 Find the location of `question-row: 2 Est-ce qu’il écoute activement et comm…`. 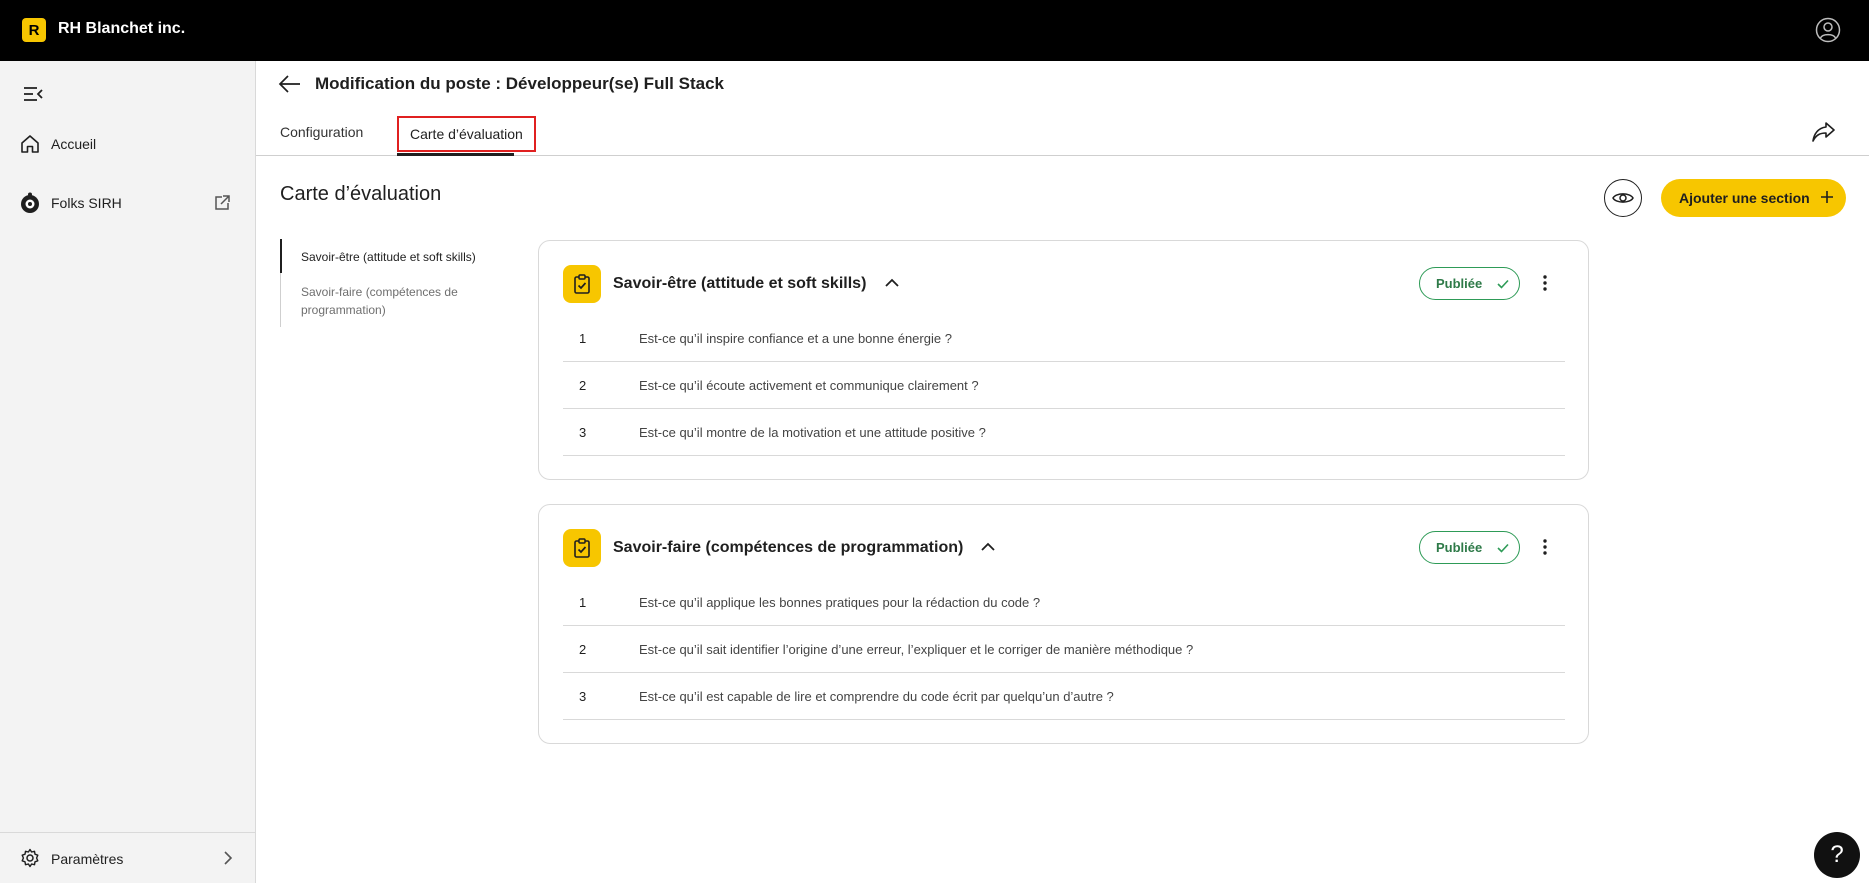

question-row: 2 Est-ce qu’il écoute activement et comm… is located at coordinates (1064, 385).